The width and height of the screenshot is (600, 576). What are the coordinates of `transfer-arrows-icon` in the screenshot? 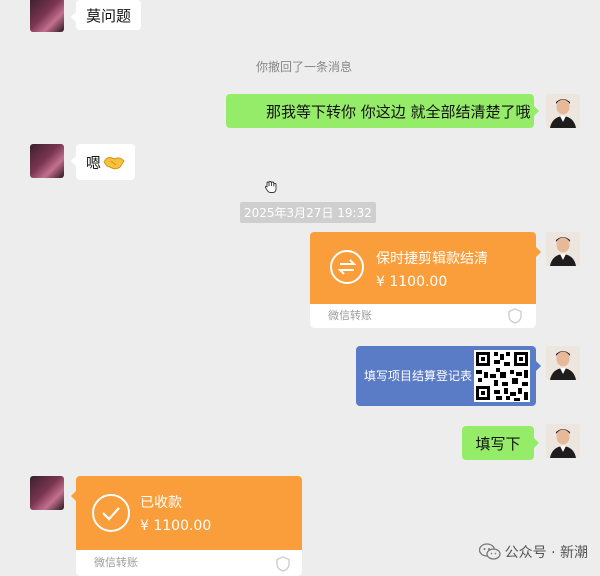 It's located at (347, 267).